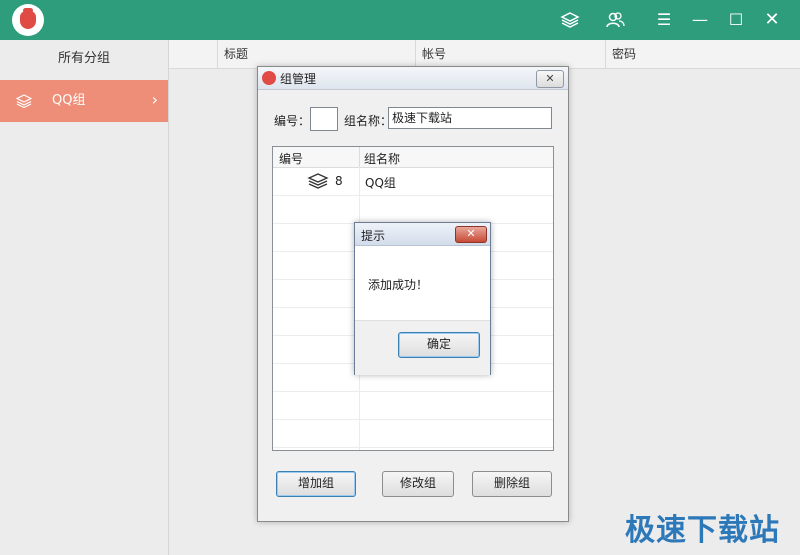  What do you see at coordinates (69, 100) in the screenshot?
I see `sidebar-item-label: QQ组` at bounding box center [69, 100].